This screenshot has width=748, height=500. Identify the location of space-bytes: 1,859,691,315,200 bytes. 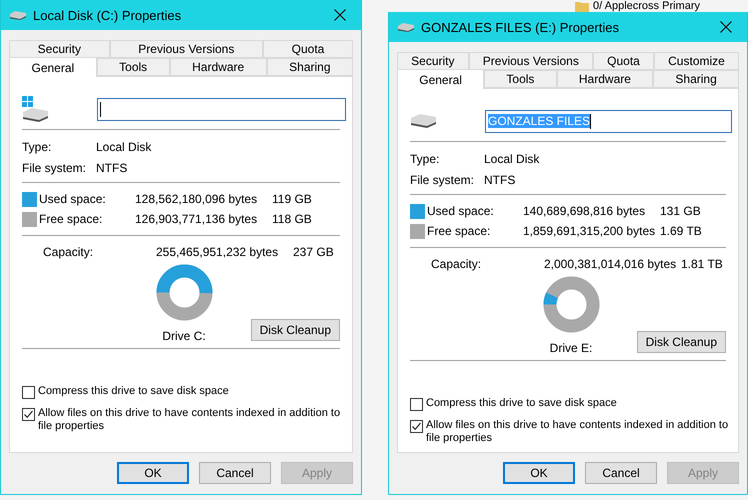
(589, 231).